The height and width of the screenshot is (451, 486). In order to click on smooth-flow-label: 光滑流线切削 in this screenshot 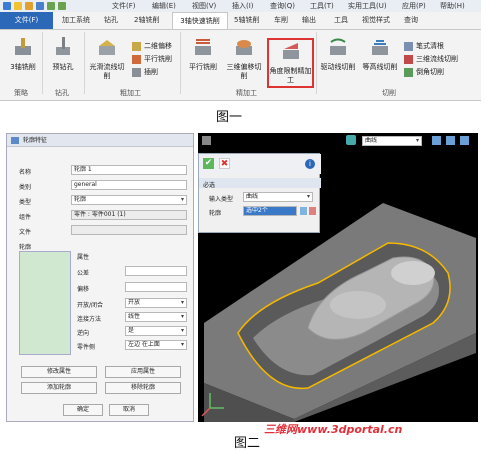, I will do `click(107, 71)`.